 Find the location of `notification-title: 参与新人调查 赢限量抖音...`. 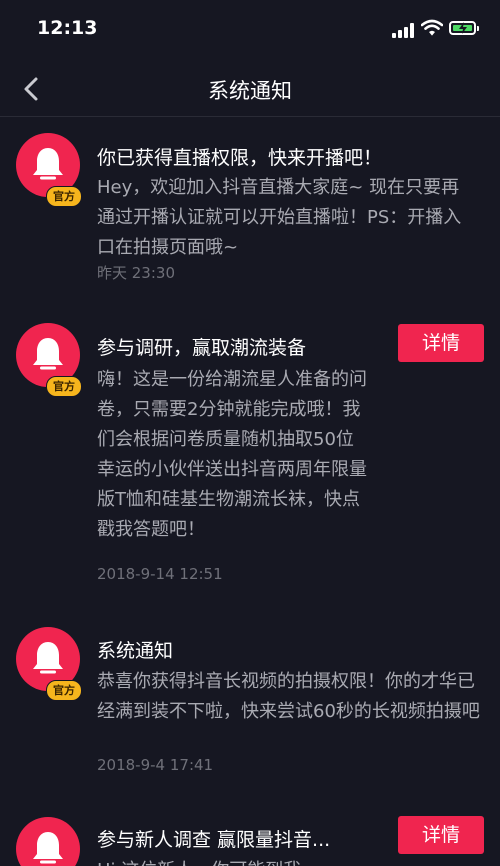

notification-title: 参与新人调查 赢限量抖音... is located at coordinates (214, 840).